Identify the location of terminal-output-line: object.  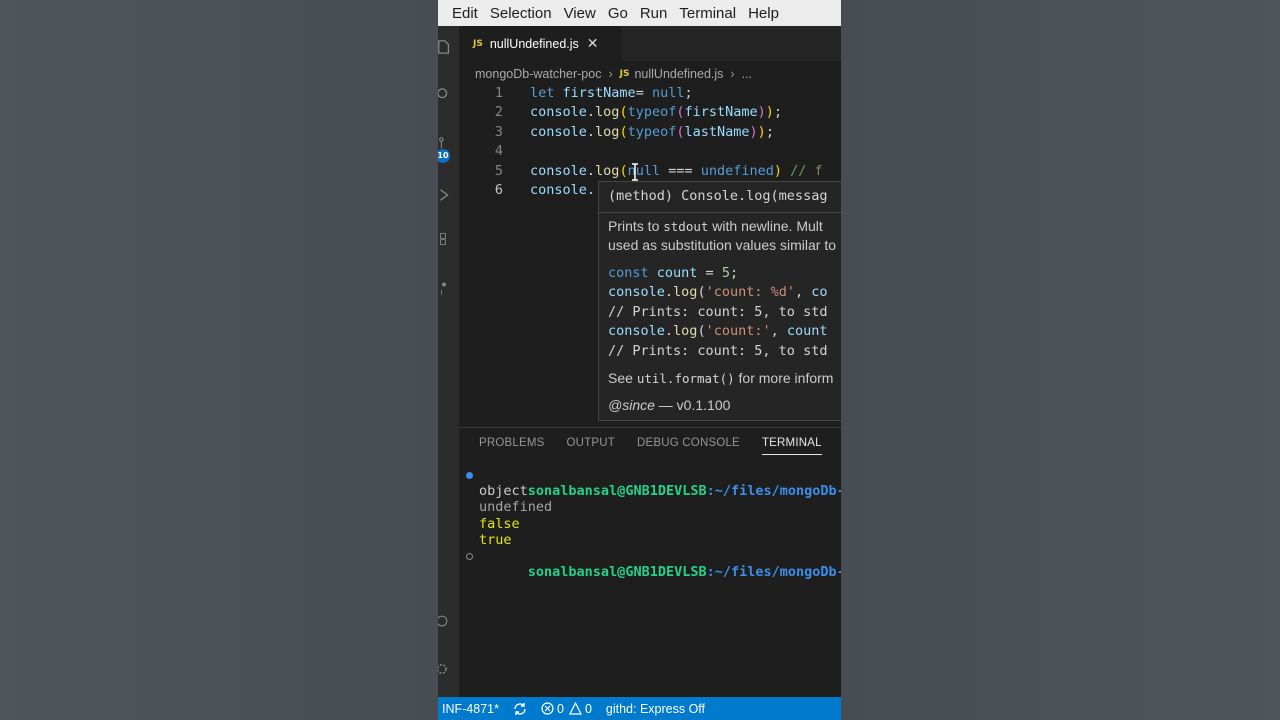
(503, 491).